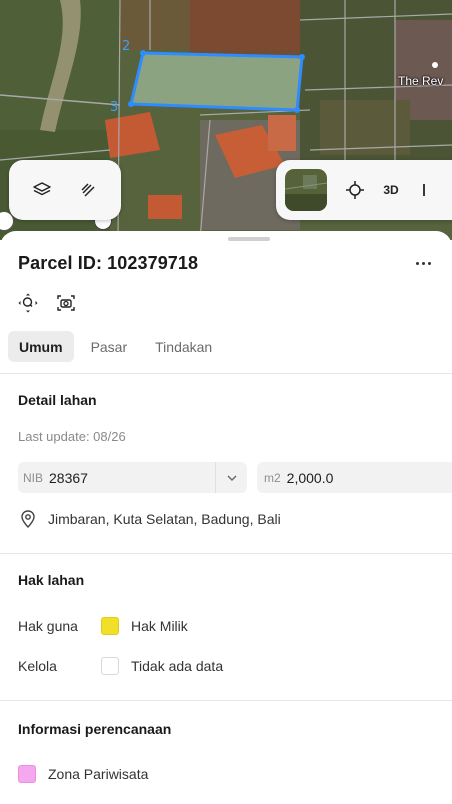  What do you see at coordinates (65, 190) in the screenshot?
I see `map-tools-panel` at bounding box center [65, 190].